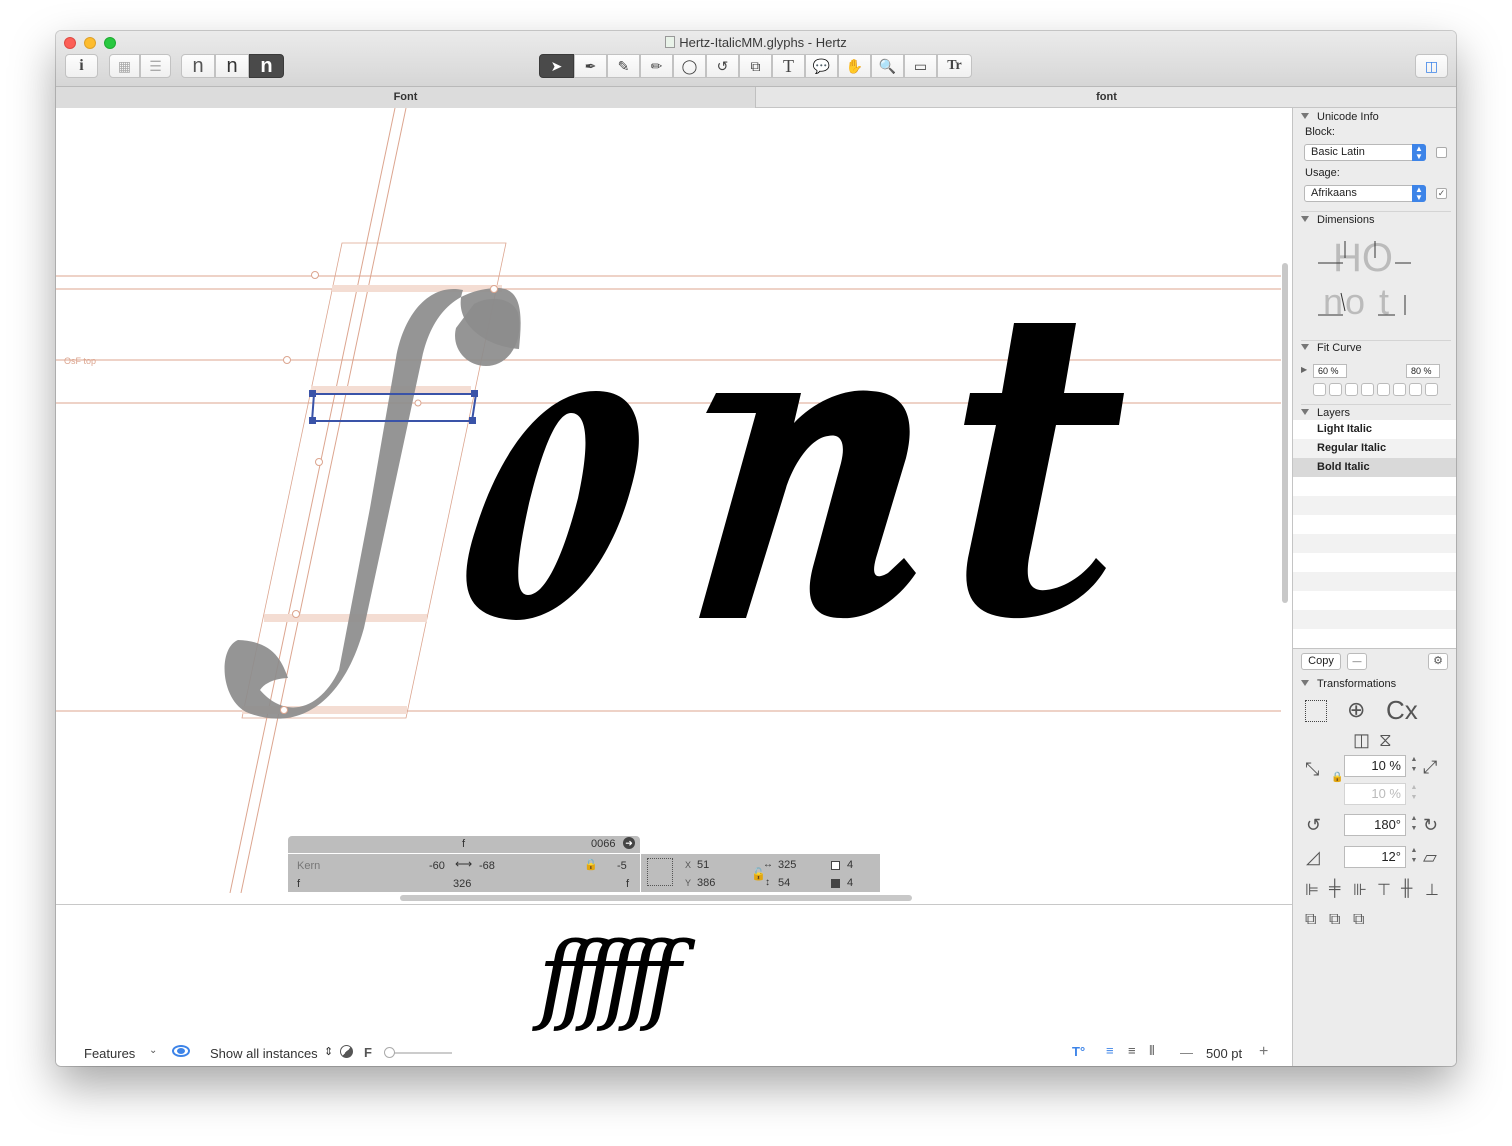 The height and width of the screenshot is (1146, 1512). Describe the element at coordinates (1316, 711) in the screenshot. I see `bounding-box-icon` at that location.